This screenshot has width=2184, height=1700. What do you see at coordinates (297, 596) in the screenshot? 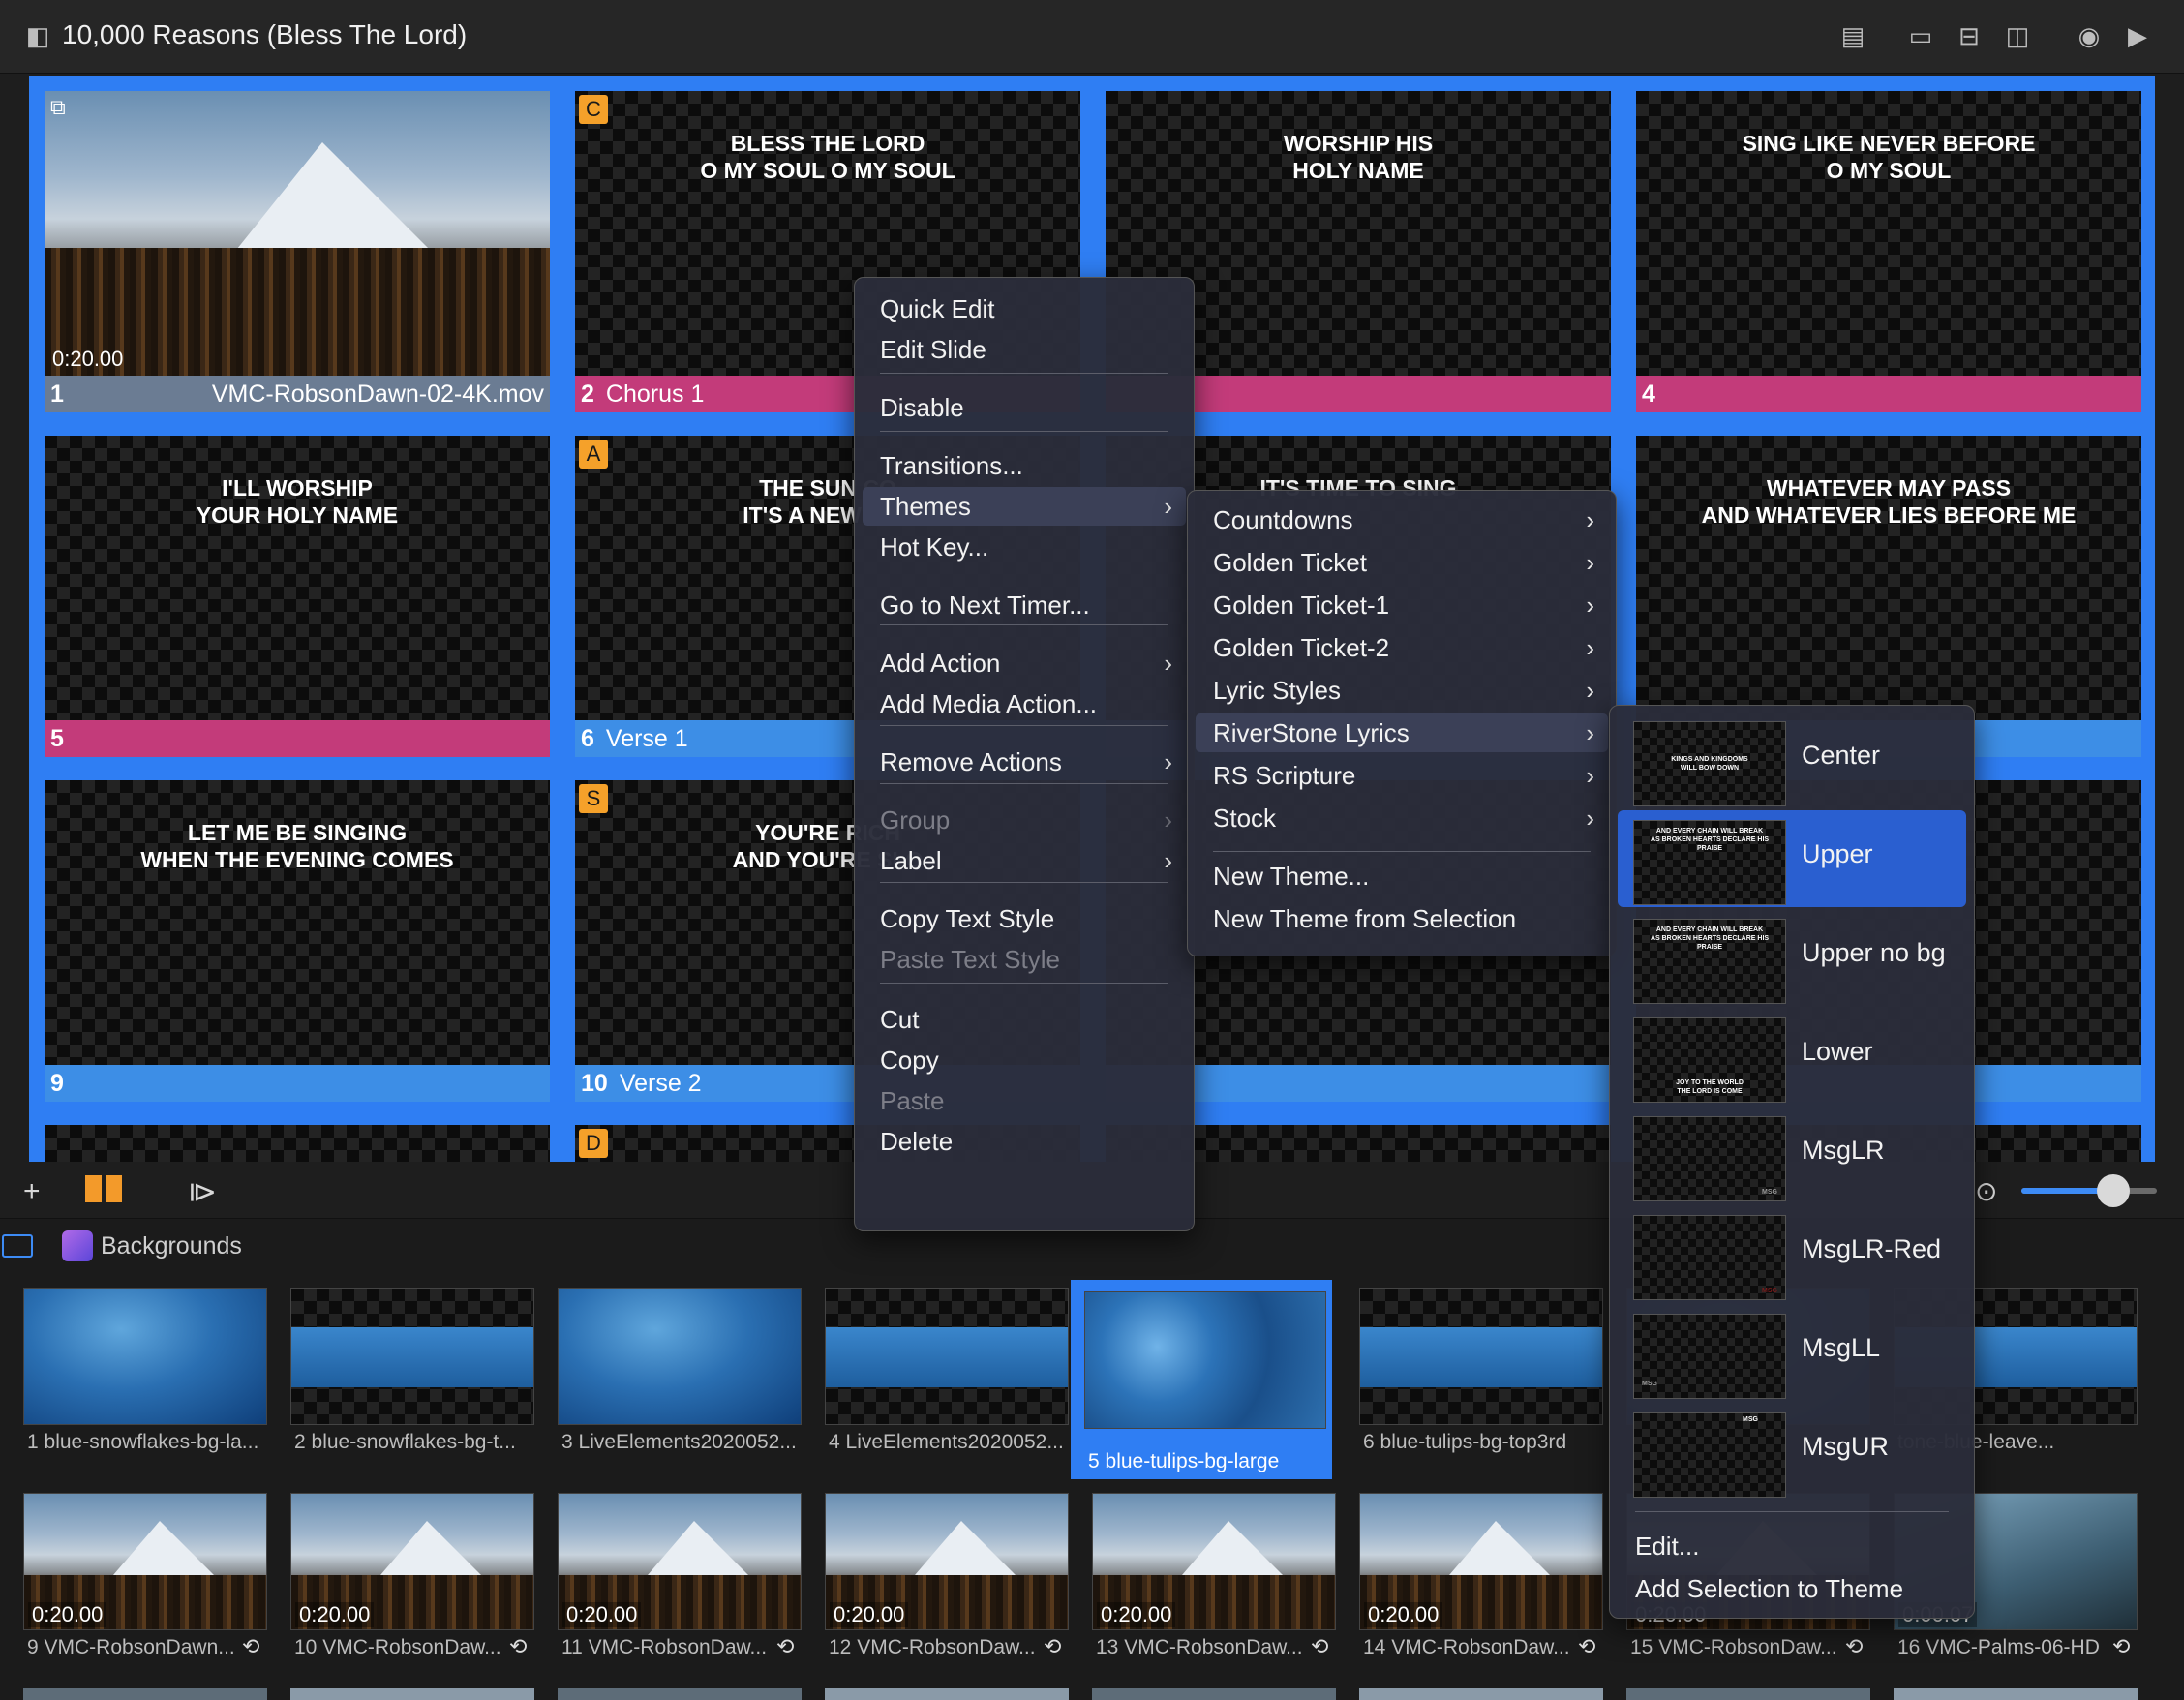
I see `slide-5: I'LL WORSHIP YOUR HOLY NAME 5` at bounding box center [297, 596].